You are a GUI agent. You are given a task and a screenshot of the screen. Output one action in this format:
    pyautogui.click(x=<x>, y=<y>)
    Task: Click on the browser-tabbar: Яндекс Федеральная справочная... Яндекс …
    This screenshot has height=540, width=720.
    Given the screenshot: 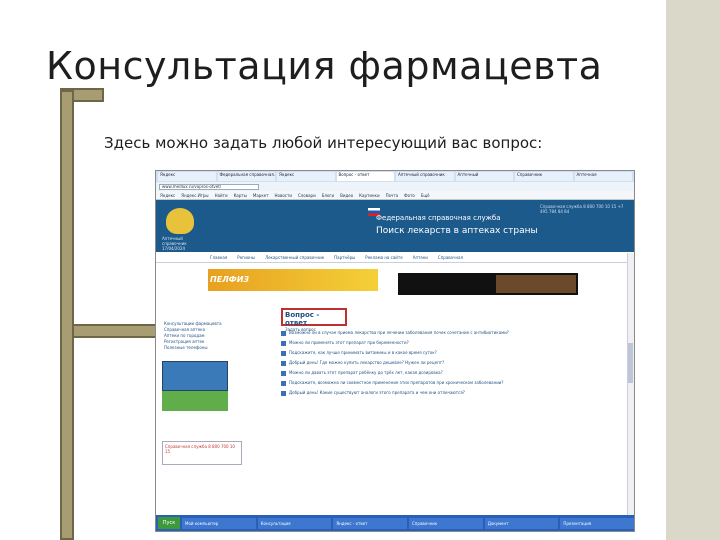 What is the action you would take?
    pyautogui.click(x=395, y=176)
    